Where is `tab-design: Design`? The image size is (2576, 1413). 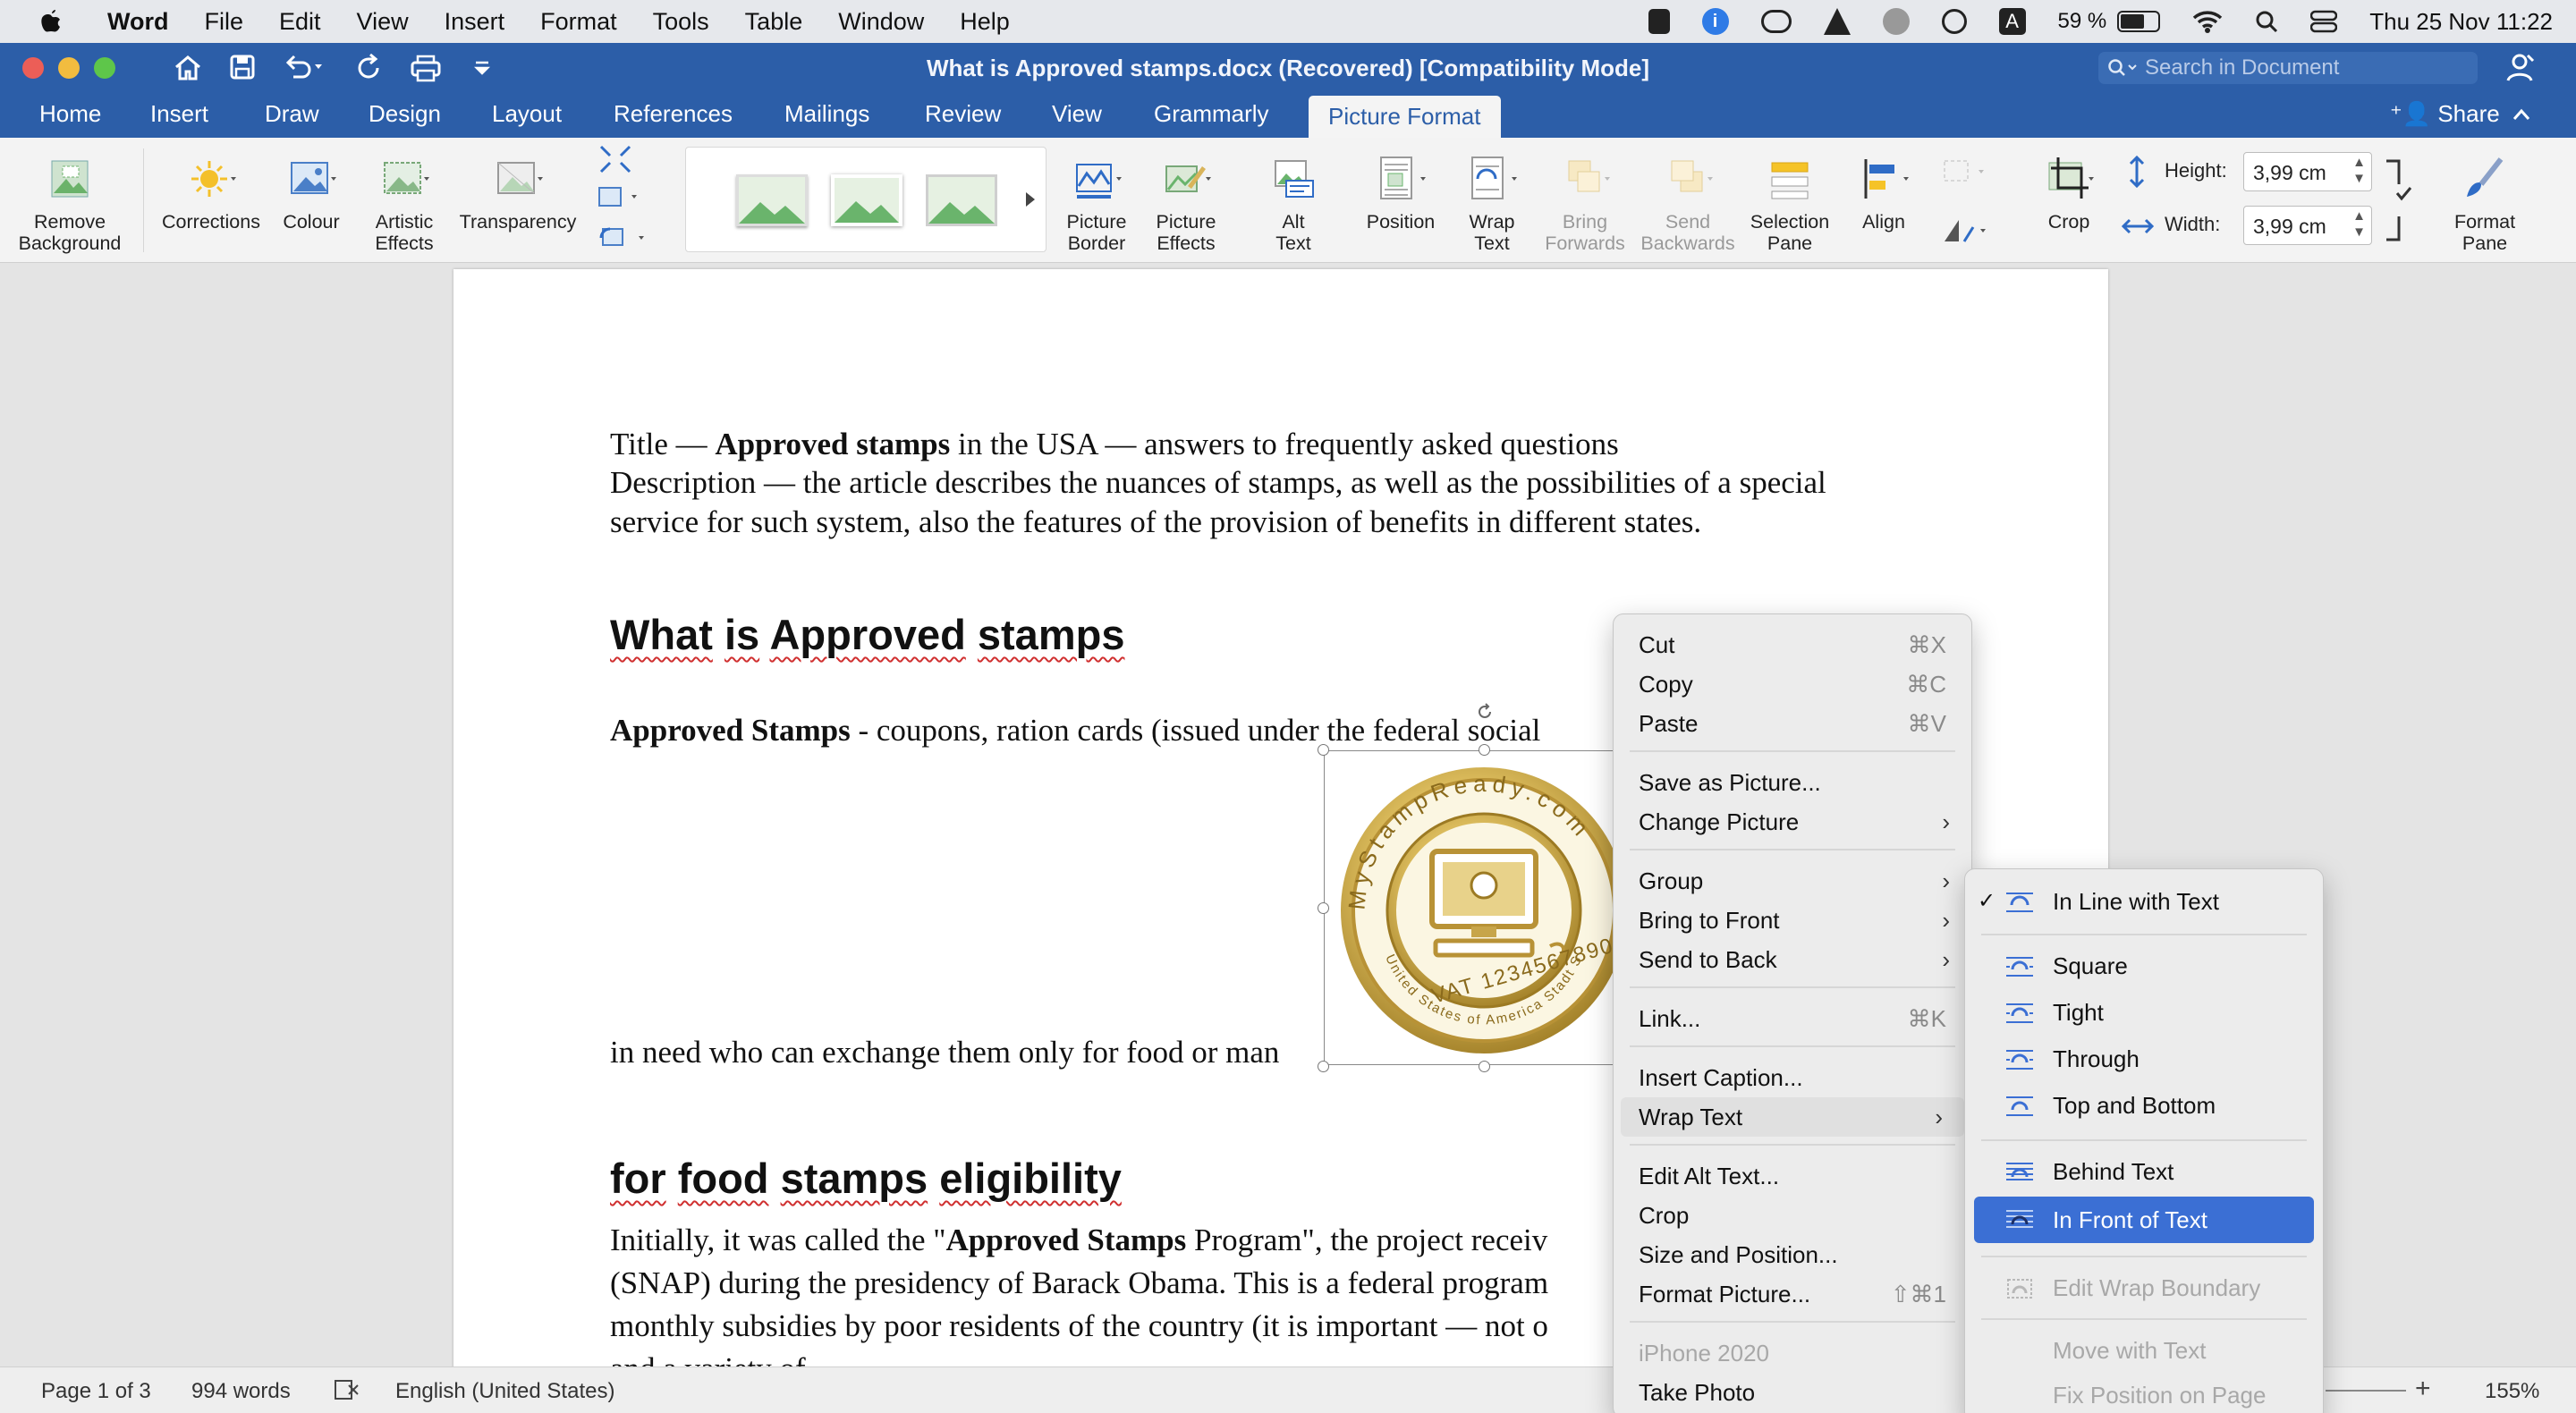 tab-design: Design is located at coordinates (405, 115).